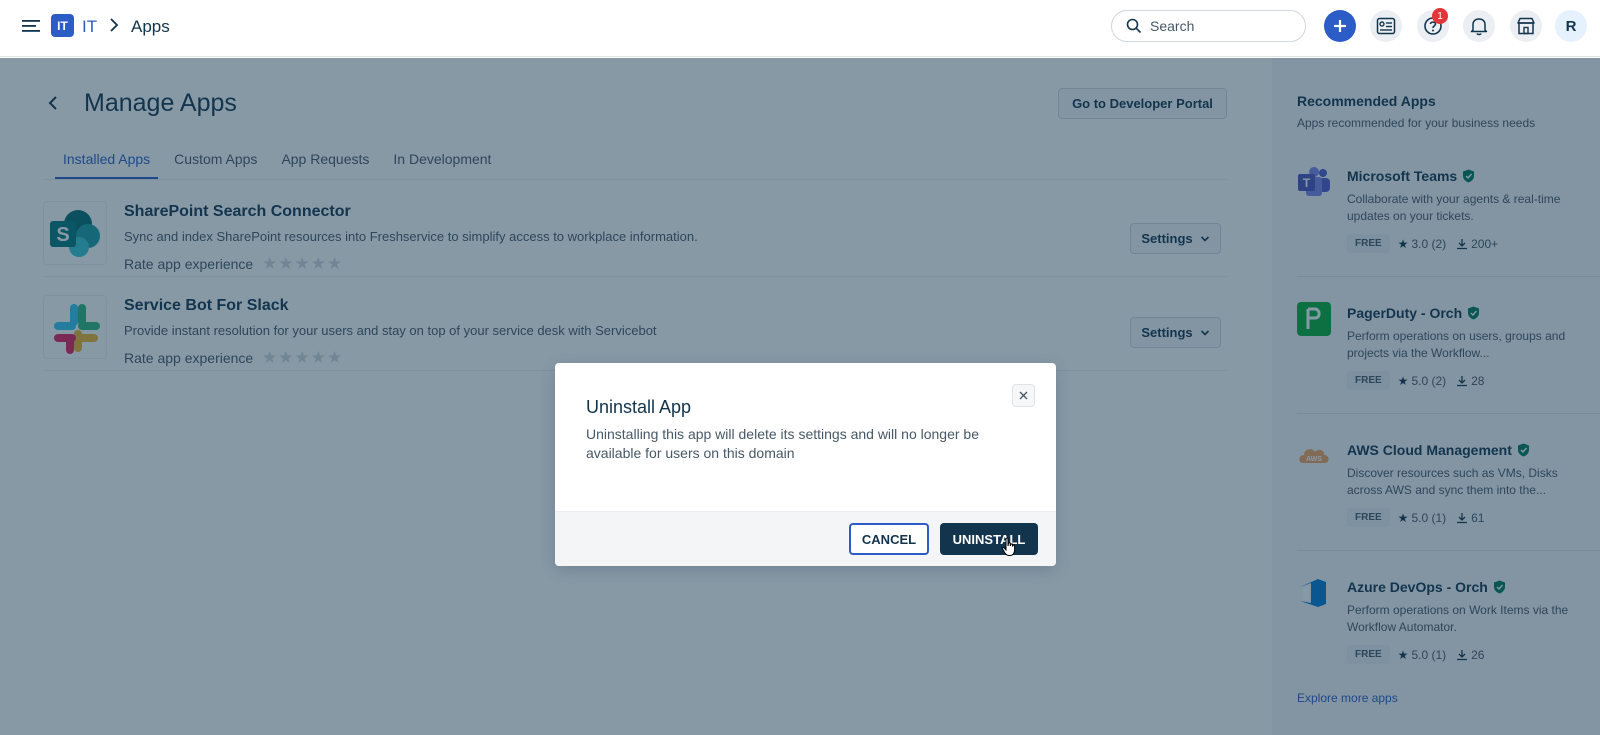  Describe the element at coordinates (800, 28) in the screenshot. I see `top-bar: IT IT Apps Search 1 R` at that location.